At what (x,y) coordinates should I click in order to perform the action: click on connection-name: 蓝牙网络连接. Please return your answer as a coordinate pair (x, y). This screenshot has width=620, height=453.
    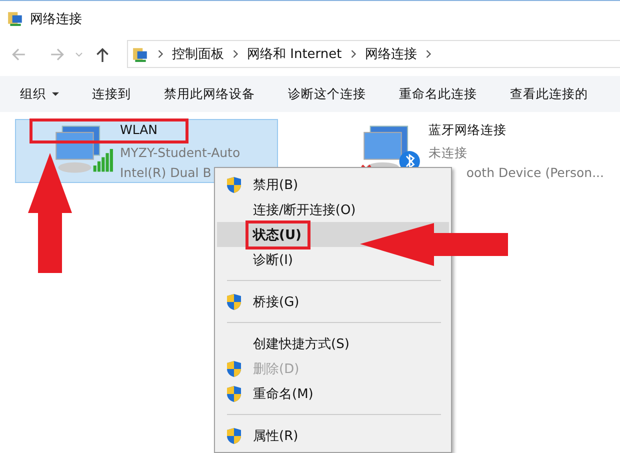
    Looking at the image, I should click on (468, 130).